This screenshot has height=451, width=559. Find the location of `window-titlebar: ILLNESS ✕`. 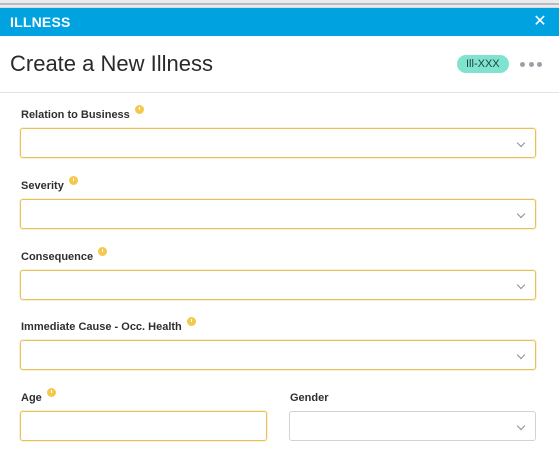

window-titlebar: ILLNESS ✕ is located at coordinates (279, 22).